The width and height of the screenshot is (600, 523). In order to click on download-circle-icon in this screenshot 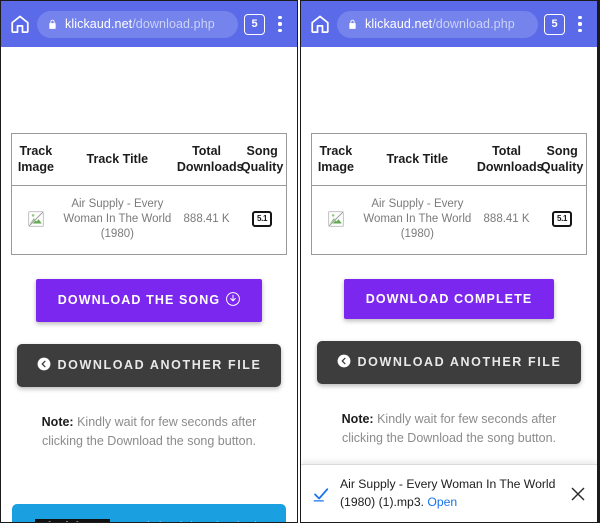, I will do `click(233, 300)`.